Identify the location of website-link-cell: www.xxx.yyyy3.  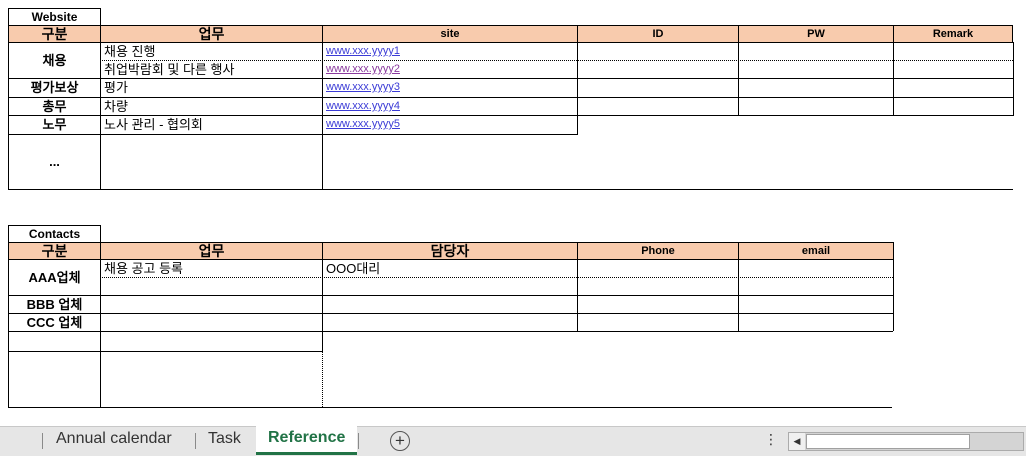
(450, 88).